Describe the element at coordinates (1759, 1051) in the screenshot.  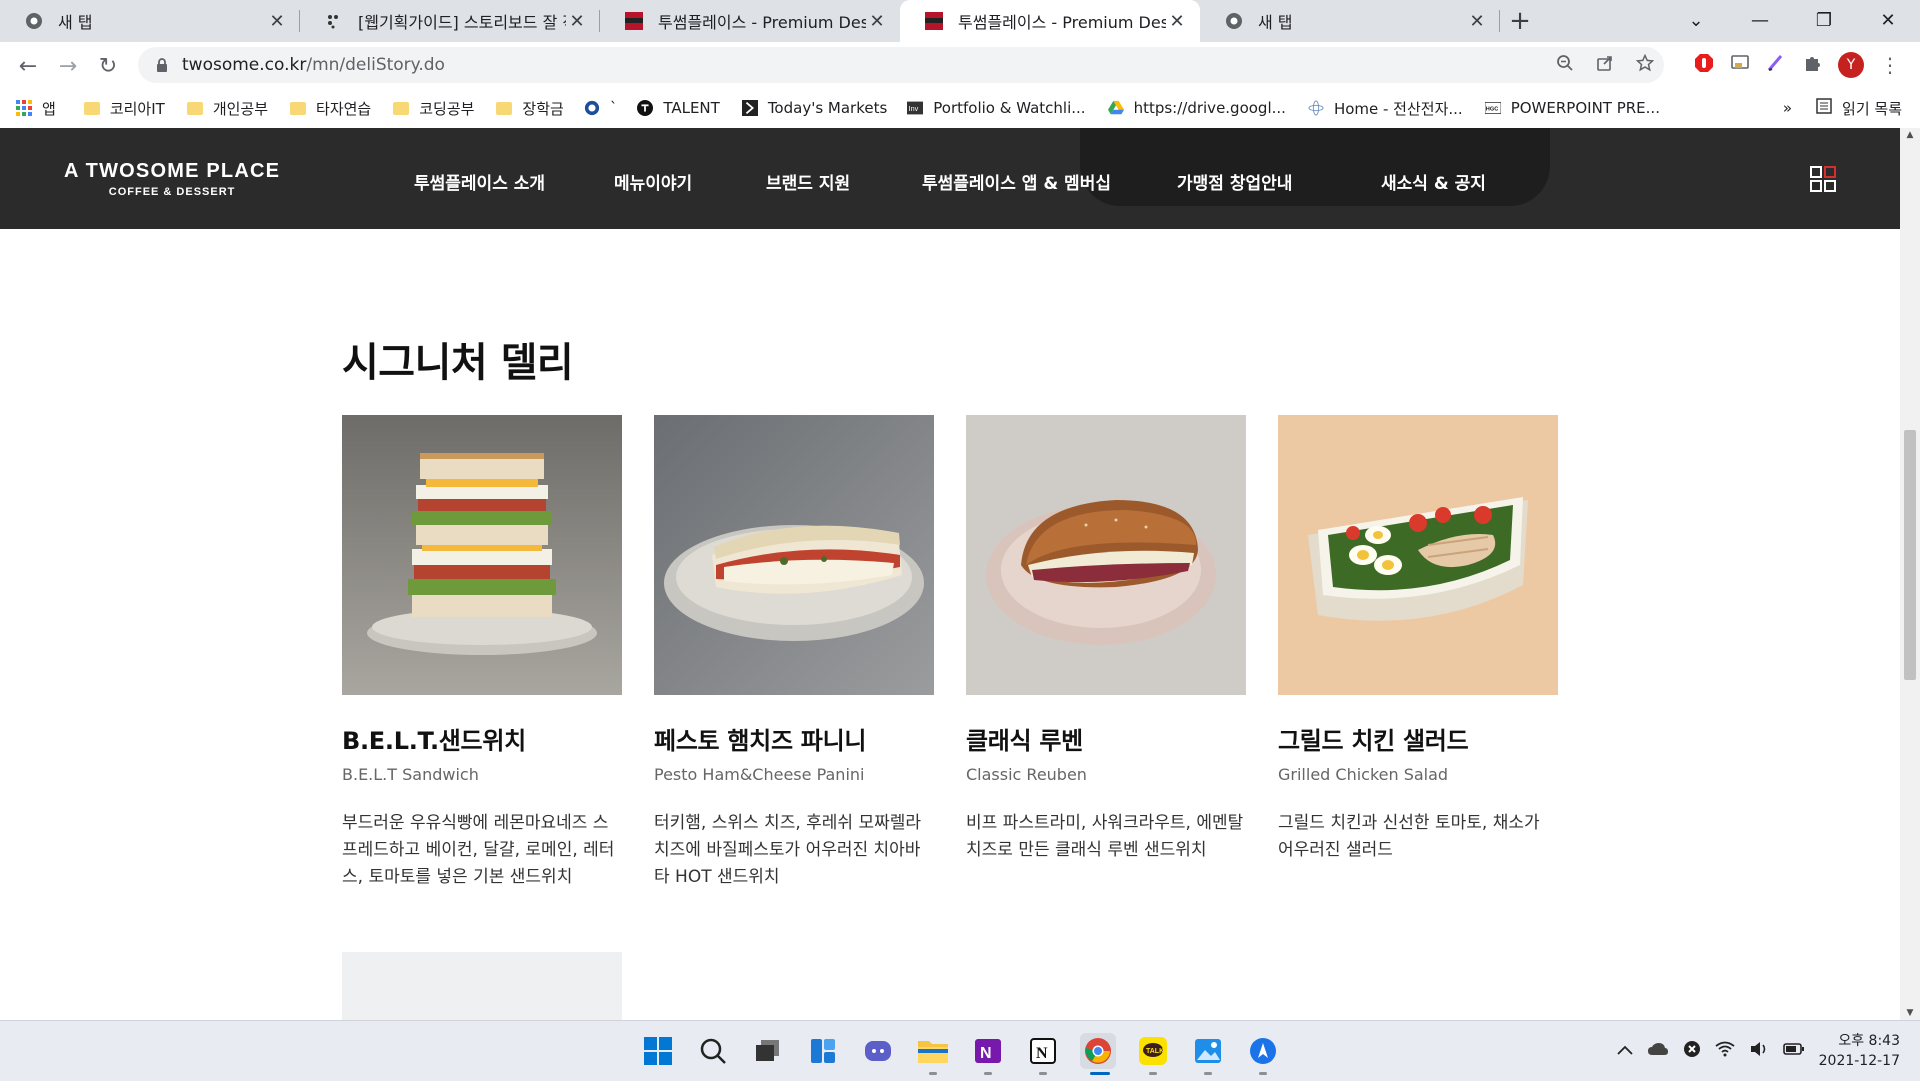
I see `volume-icon` at that location.